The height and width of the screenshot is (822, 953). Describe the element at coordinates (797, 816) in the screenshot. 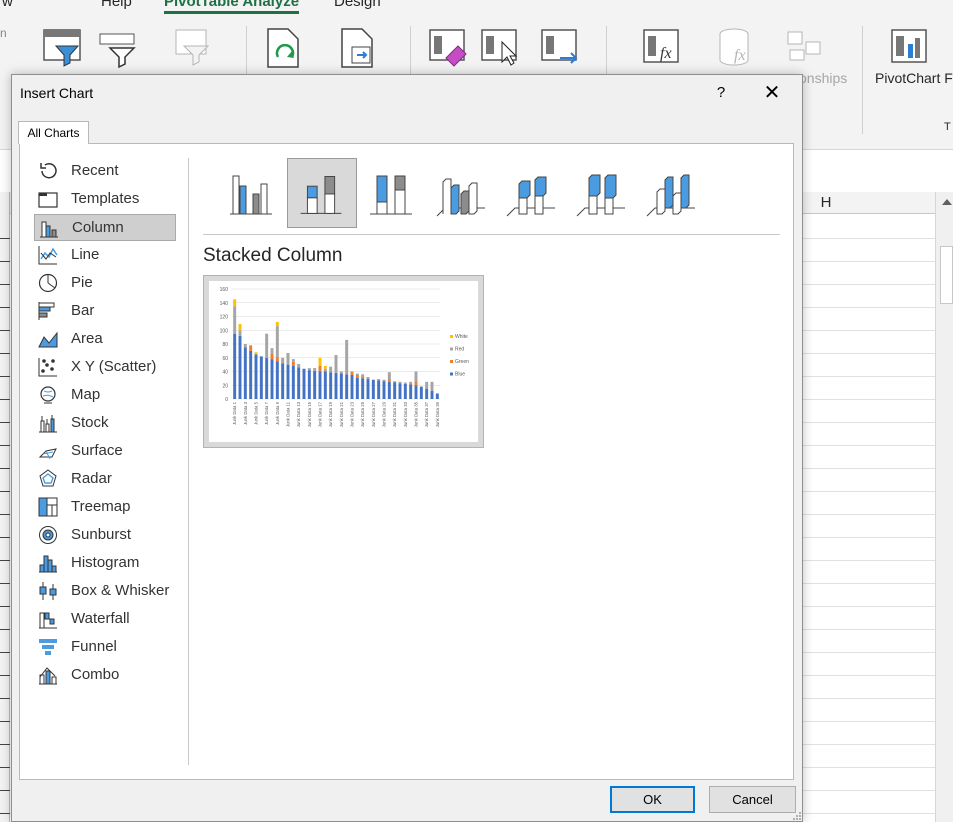

I see `resize-grip-icon` at that location.